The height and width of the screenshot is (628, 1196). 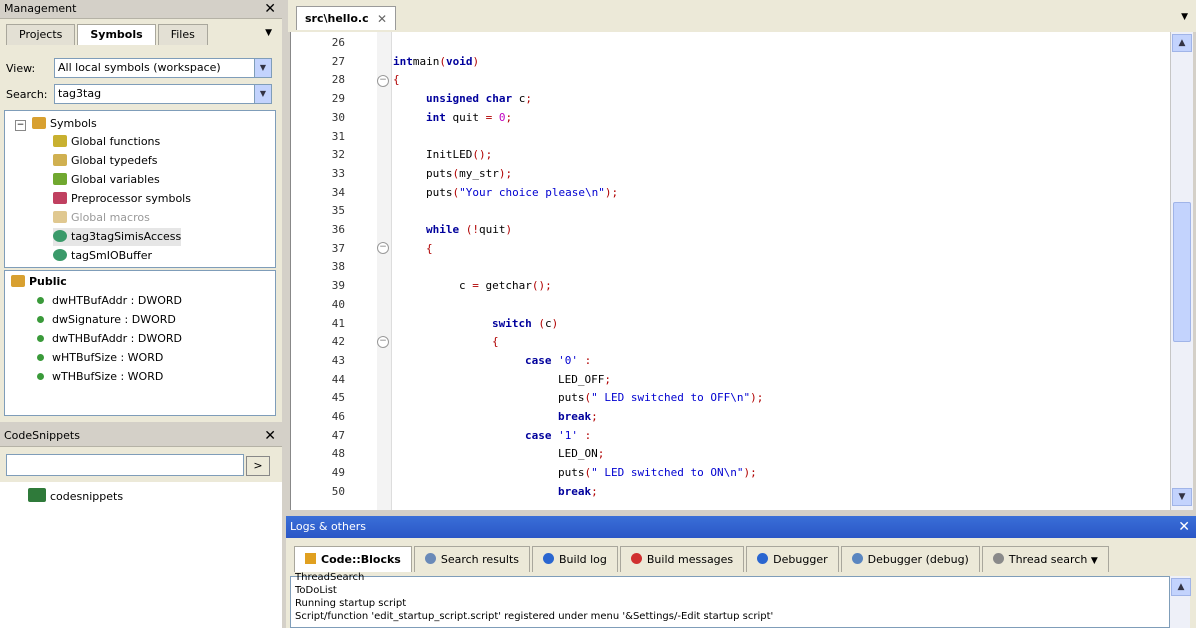 I want to click on code-token: "Your choice please\n", so click(x=532, y=192).